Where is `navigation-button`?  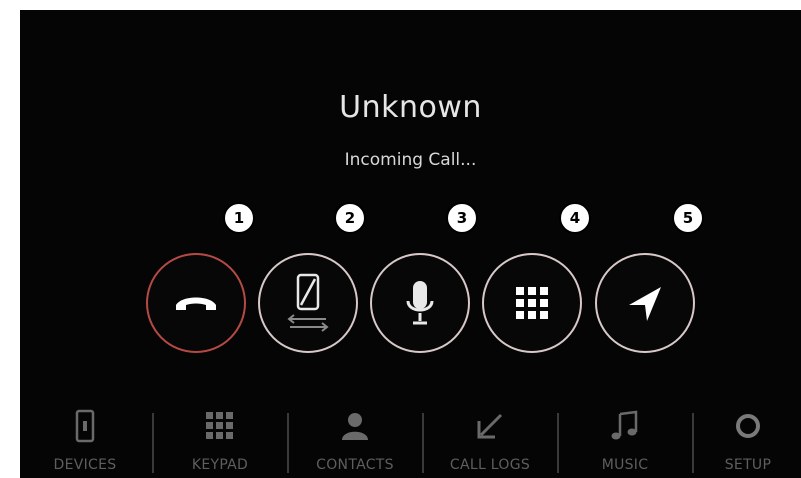 navigation-button is located at coordinates (645, 303).